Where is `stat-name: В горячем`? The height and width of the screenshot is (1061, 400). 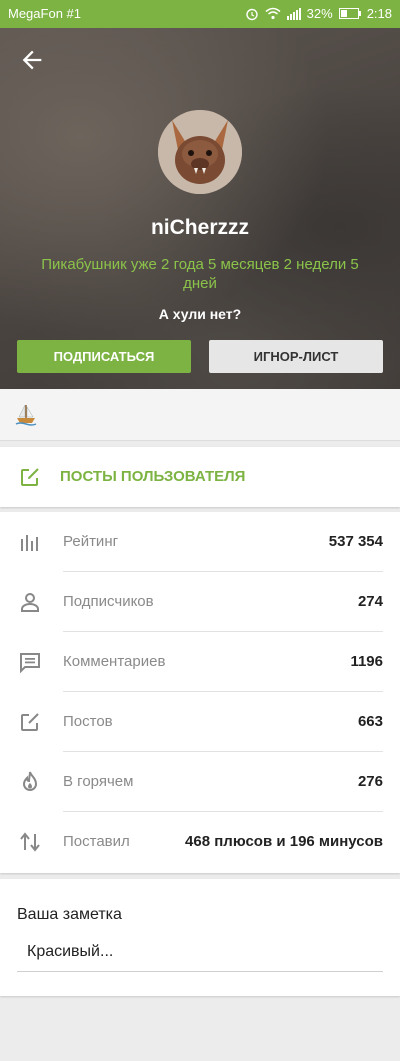 stat-name: В горячем is located at coordinates (98, 781).